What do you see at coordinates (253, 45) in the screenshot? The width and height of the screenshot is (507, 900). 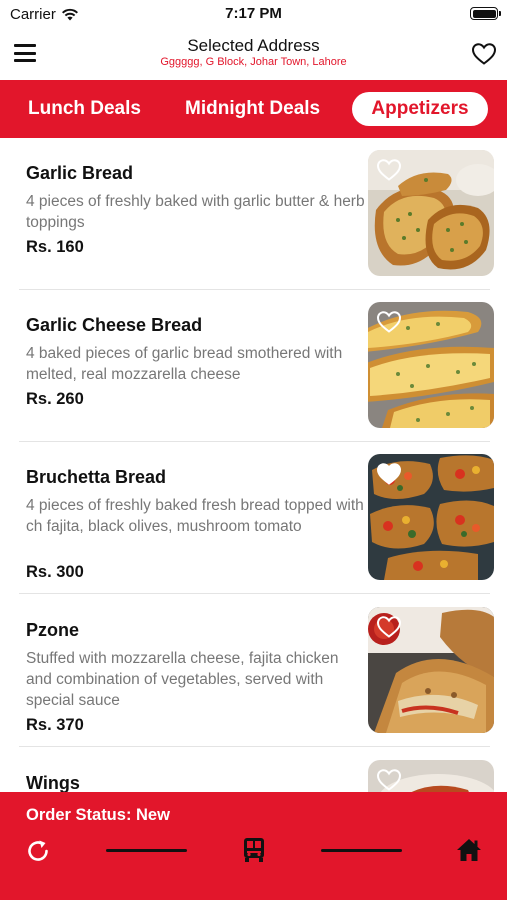 I see `page-title: Selected Address` at bounding box center [253, 45].